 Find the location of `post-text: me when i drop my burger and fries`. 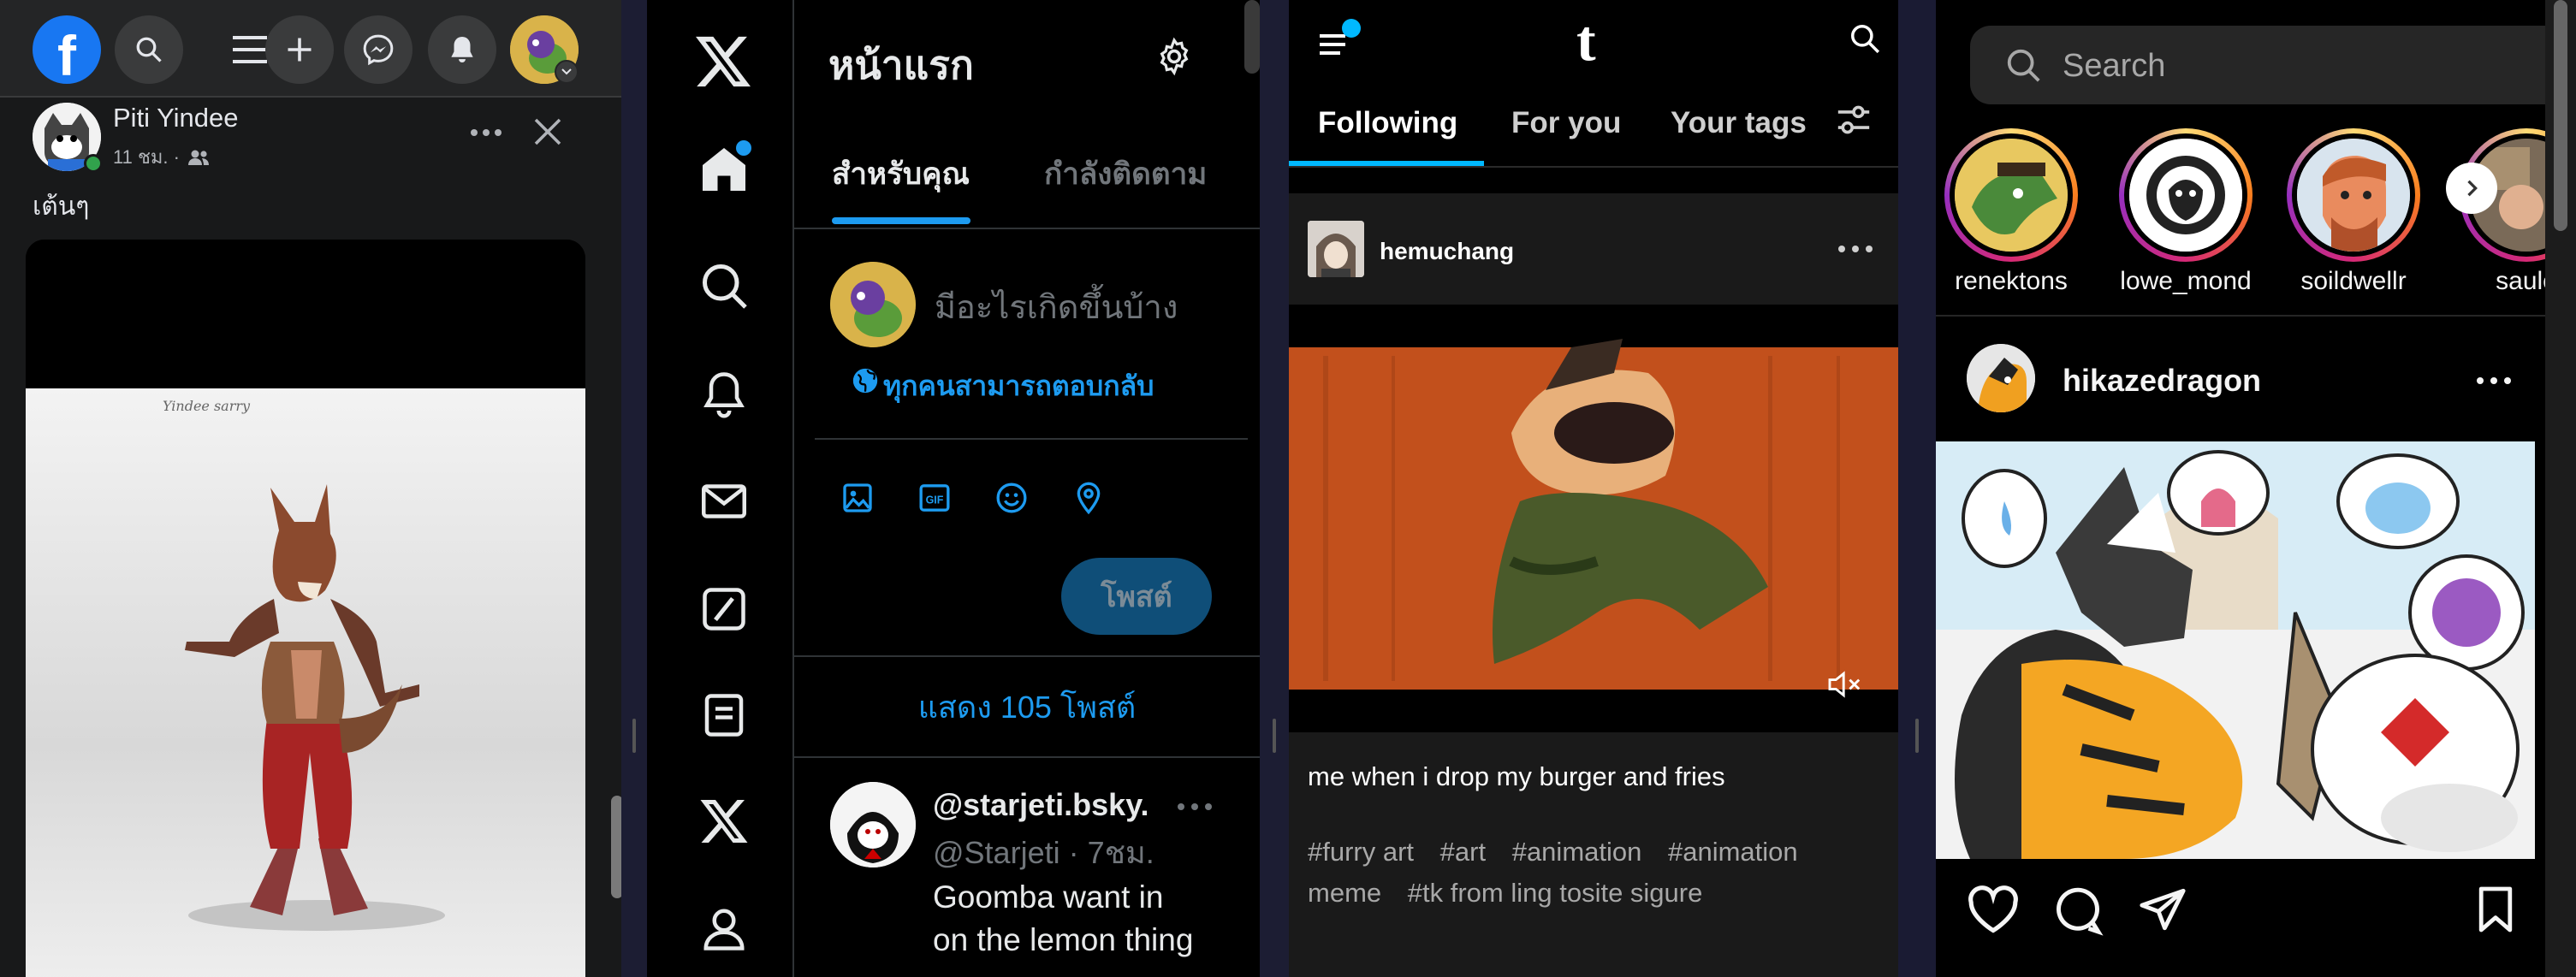

post-text: me when i drop my burger and fries is located at coordinates (1516, 776).